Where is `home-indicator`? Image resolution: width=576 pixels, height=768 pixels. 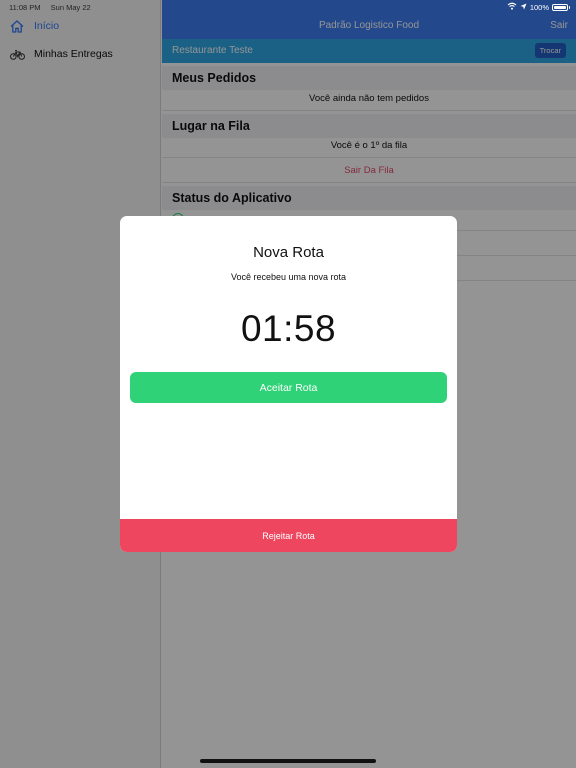
home-indicator is located at coordinates (288, 761).